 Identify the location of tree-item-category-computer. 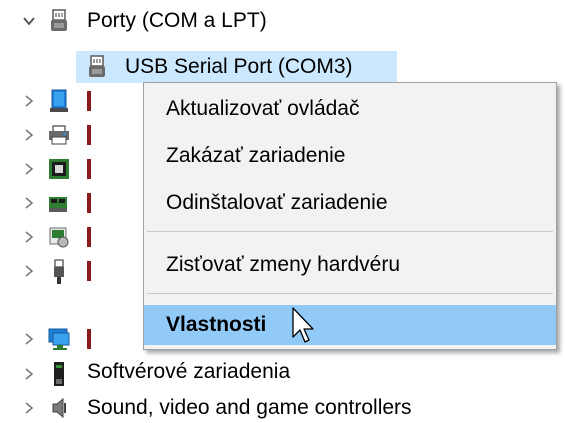
(71, 339).